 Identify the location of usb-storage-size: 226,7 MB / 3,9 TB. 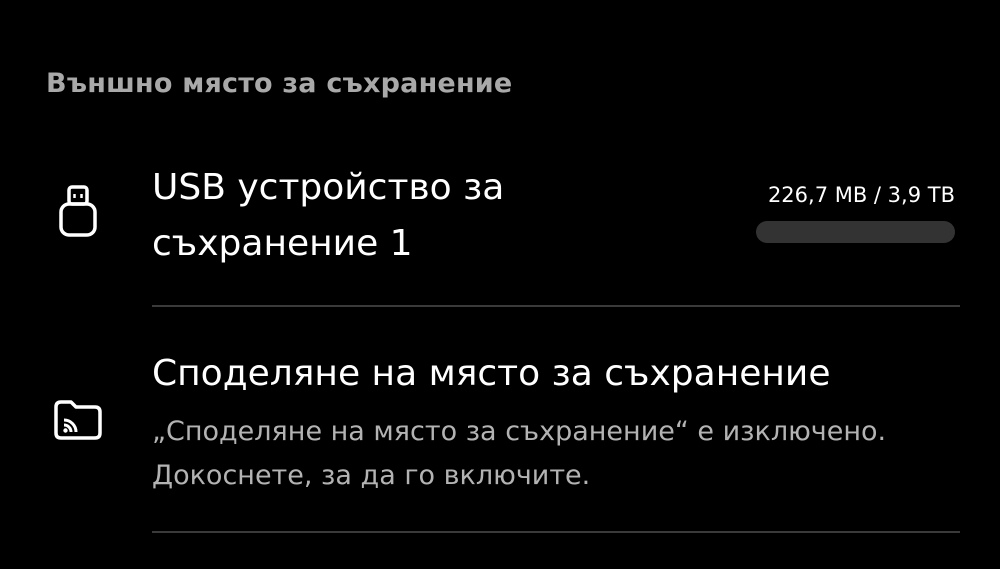
(861, 195).